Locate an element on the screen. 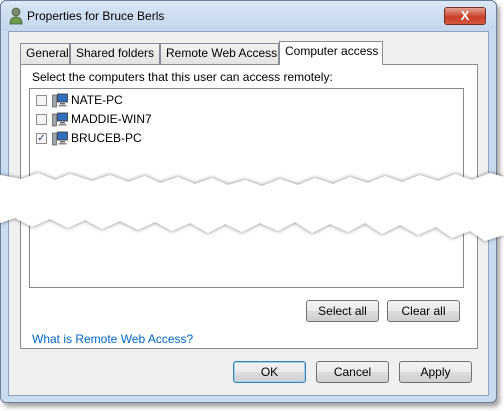 The width and height of the screenshot is (504, 411). computer-name: NATE-PC is located at coordinates (97, 100).